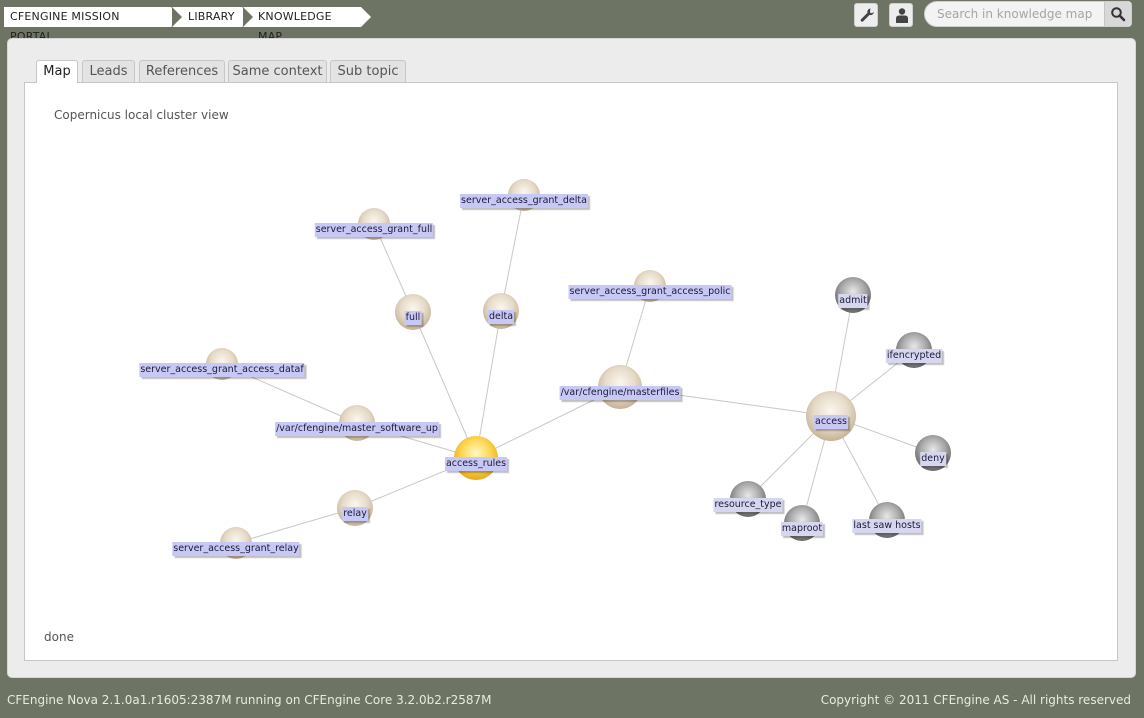  What do you see at coordinates (887, 526) in the screenshot?
I see `node-label-last_saw: last saw hosts` at bounding box center [887, 526].